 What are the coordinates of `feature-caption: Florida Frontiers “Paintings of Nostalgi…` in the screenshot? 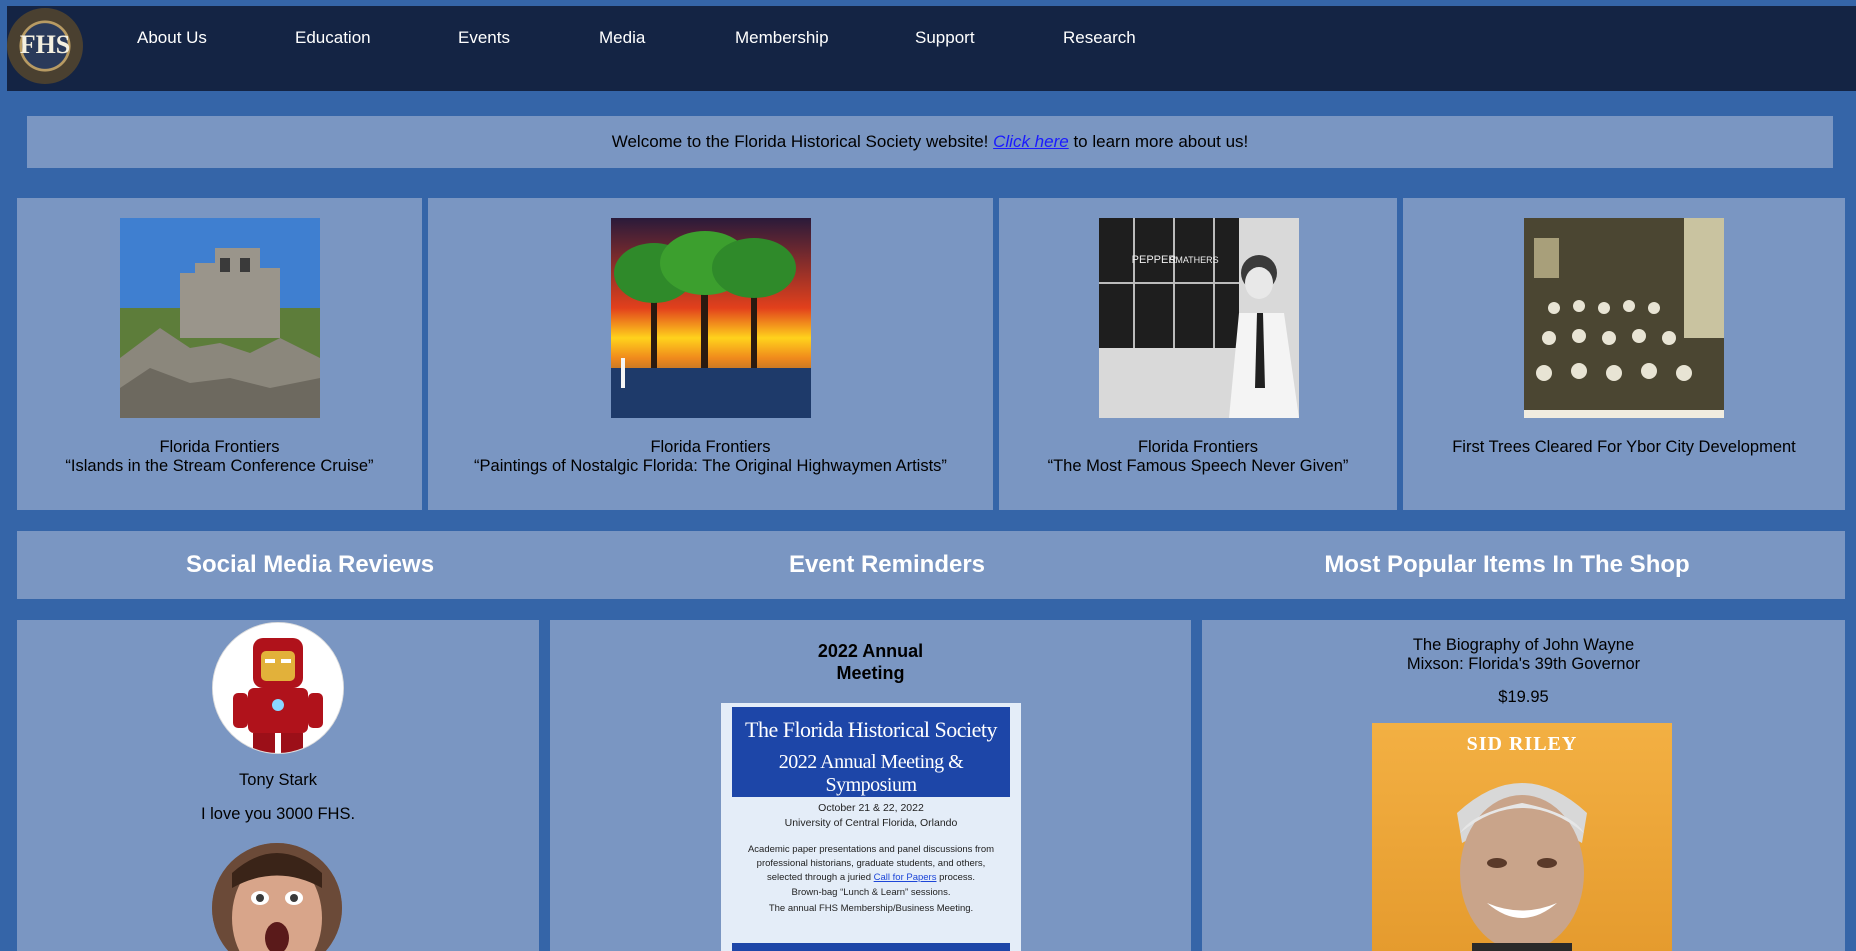 It's located at (710, 457).